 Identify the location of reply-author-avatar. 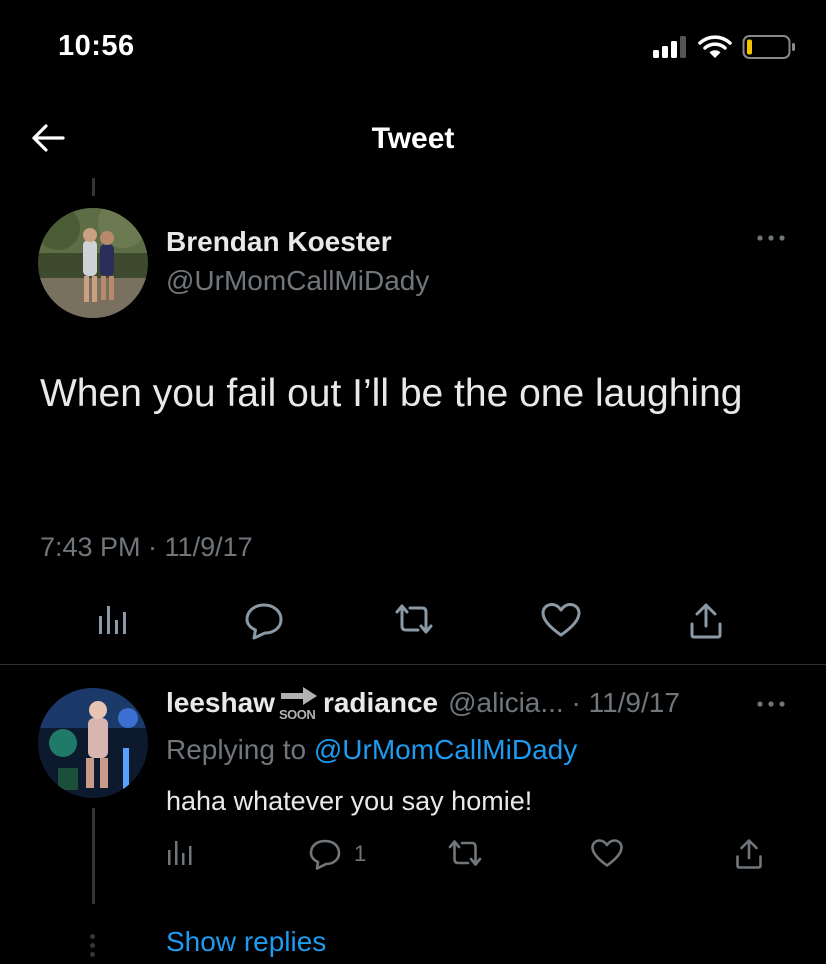
(93, 743).